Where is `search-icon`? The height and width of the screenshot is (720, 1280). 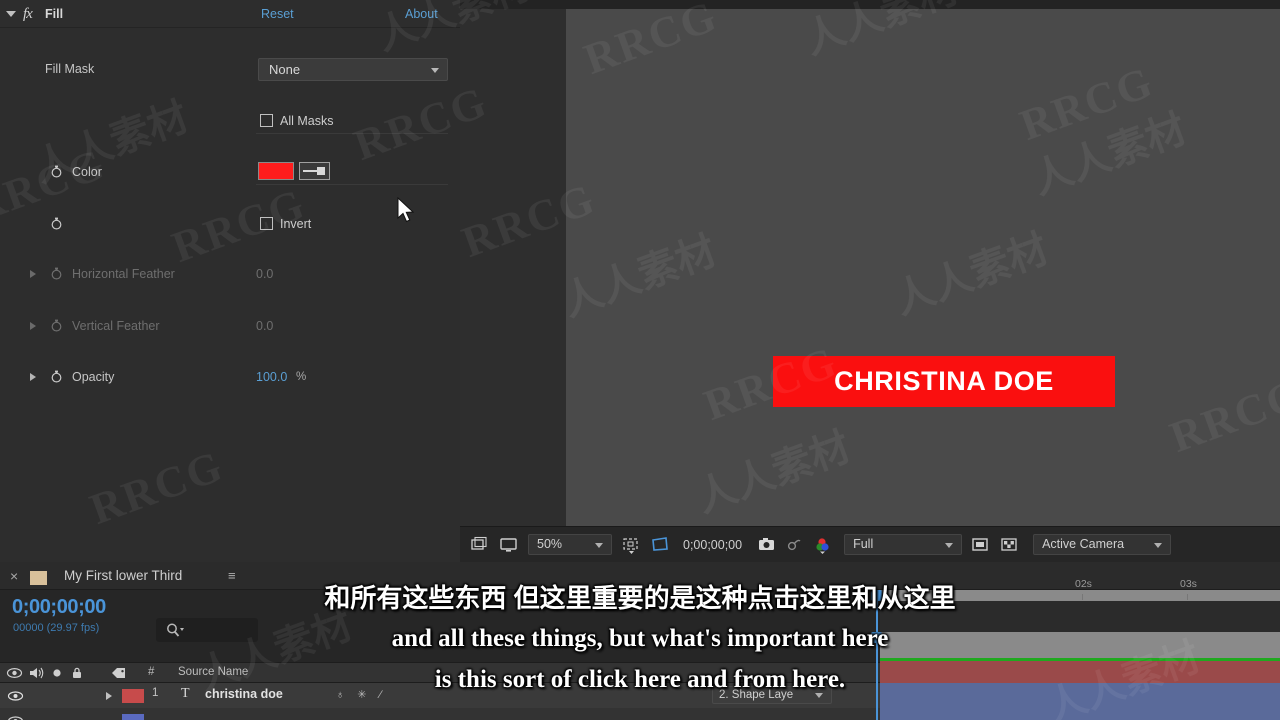
search-icon is located at coordinates (175, 630).